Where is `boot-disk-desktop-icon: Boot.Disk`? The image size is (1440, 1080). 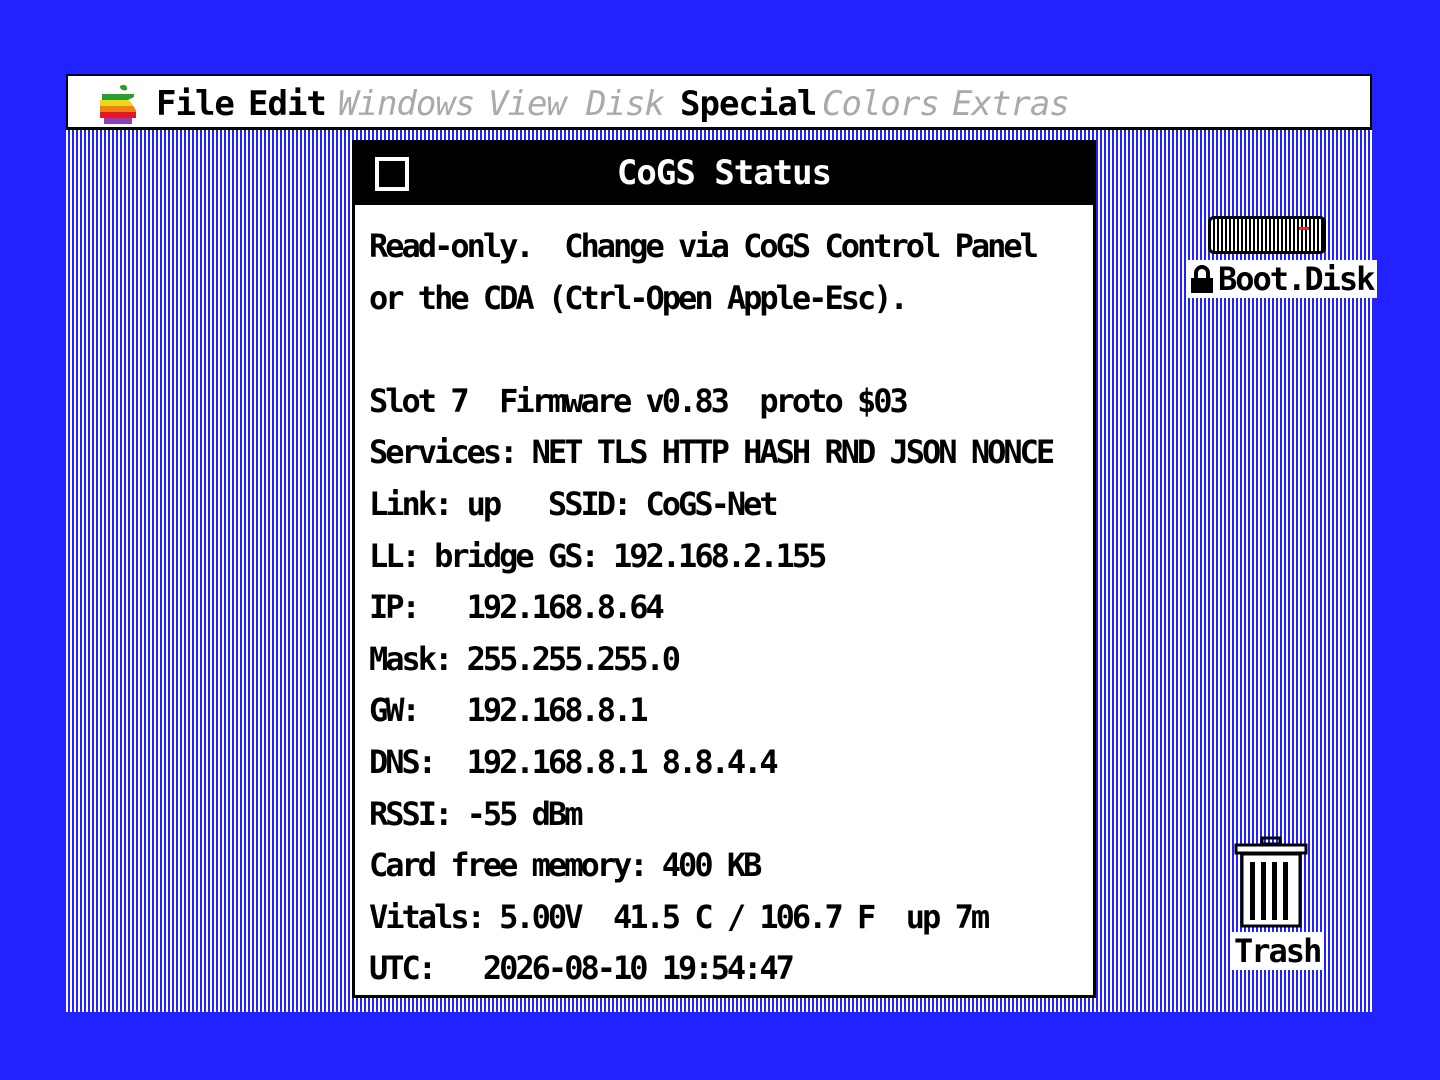
boot-disk-desktop-icon: Boot.Disk is located at coordinates (1280, 259).